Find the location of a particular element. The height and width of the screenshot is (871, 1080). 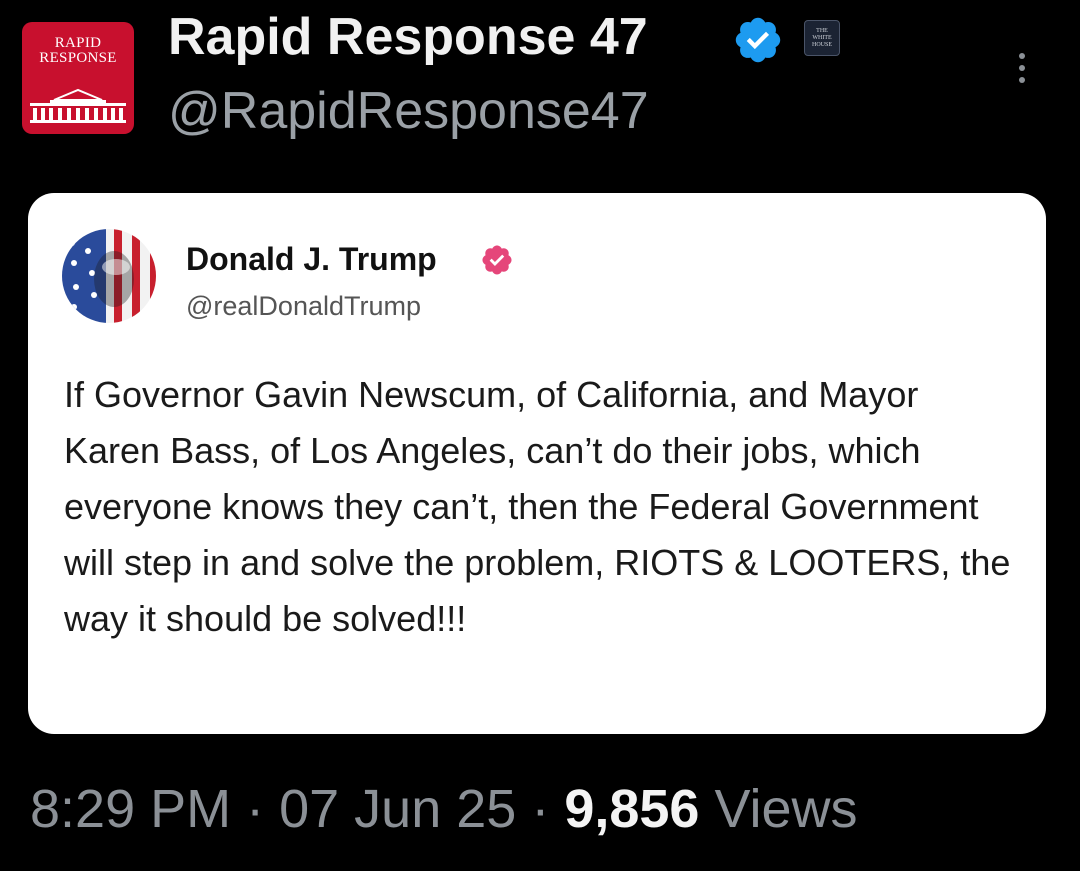

white-house-affiliate-badge-icon: THE WHITE HOUSE is located at coordinates (822, 38).